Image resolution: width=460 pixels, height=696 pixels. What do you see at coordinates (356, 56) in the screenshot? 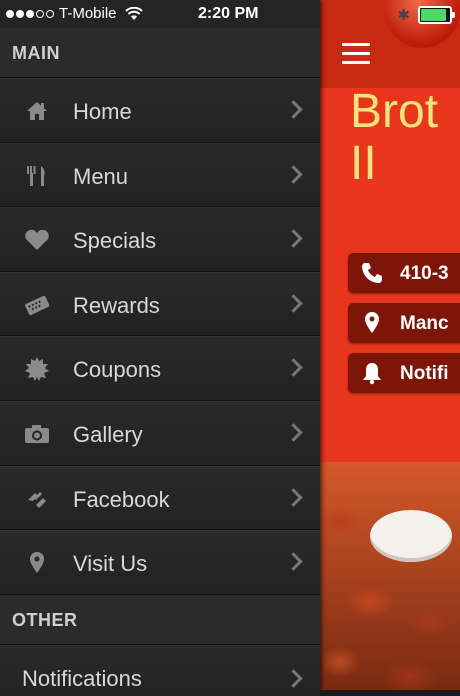
I see `hamburger-menu-icon` at bounding box center [356, 56].